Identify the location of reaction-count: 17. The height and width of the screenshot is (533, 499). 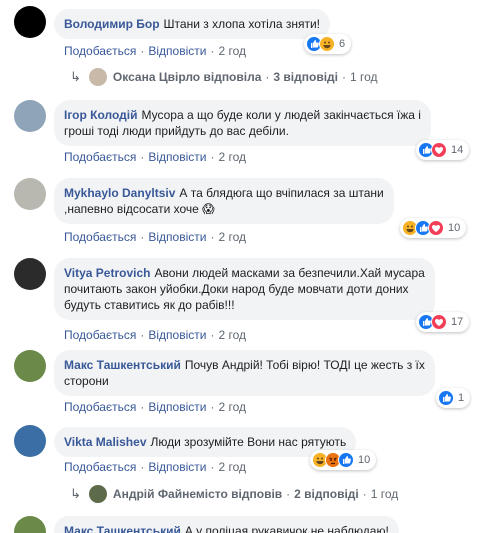
(457, 322).